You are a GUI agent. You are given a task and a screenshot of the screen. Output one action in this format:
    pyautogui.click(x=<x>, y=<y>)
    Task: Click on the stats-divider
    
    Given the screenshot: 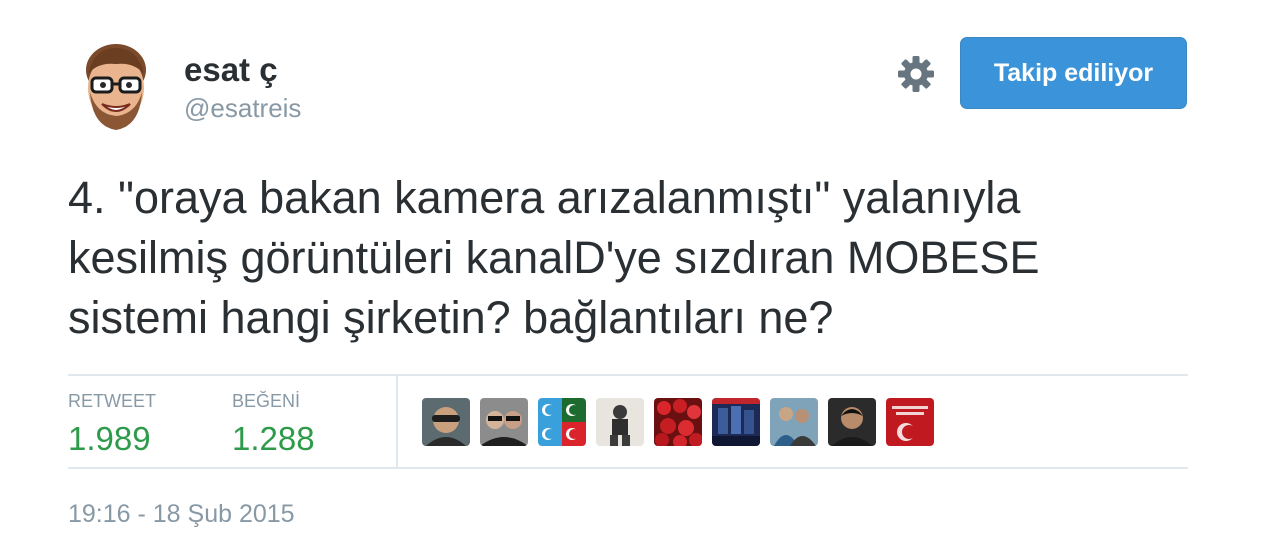 What is the action you would take?
    pyautogui.click(x=397, y=421)
    